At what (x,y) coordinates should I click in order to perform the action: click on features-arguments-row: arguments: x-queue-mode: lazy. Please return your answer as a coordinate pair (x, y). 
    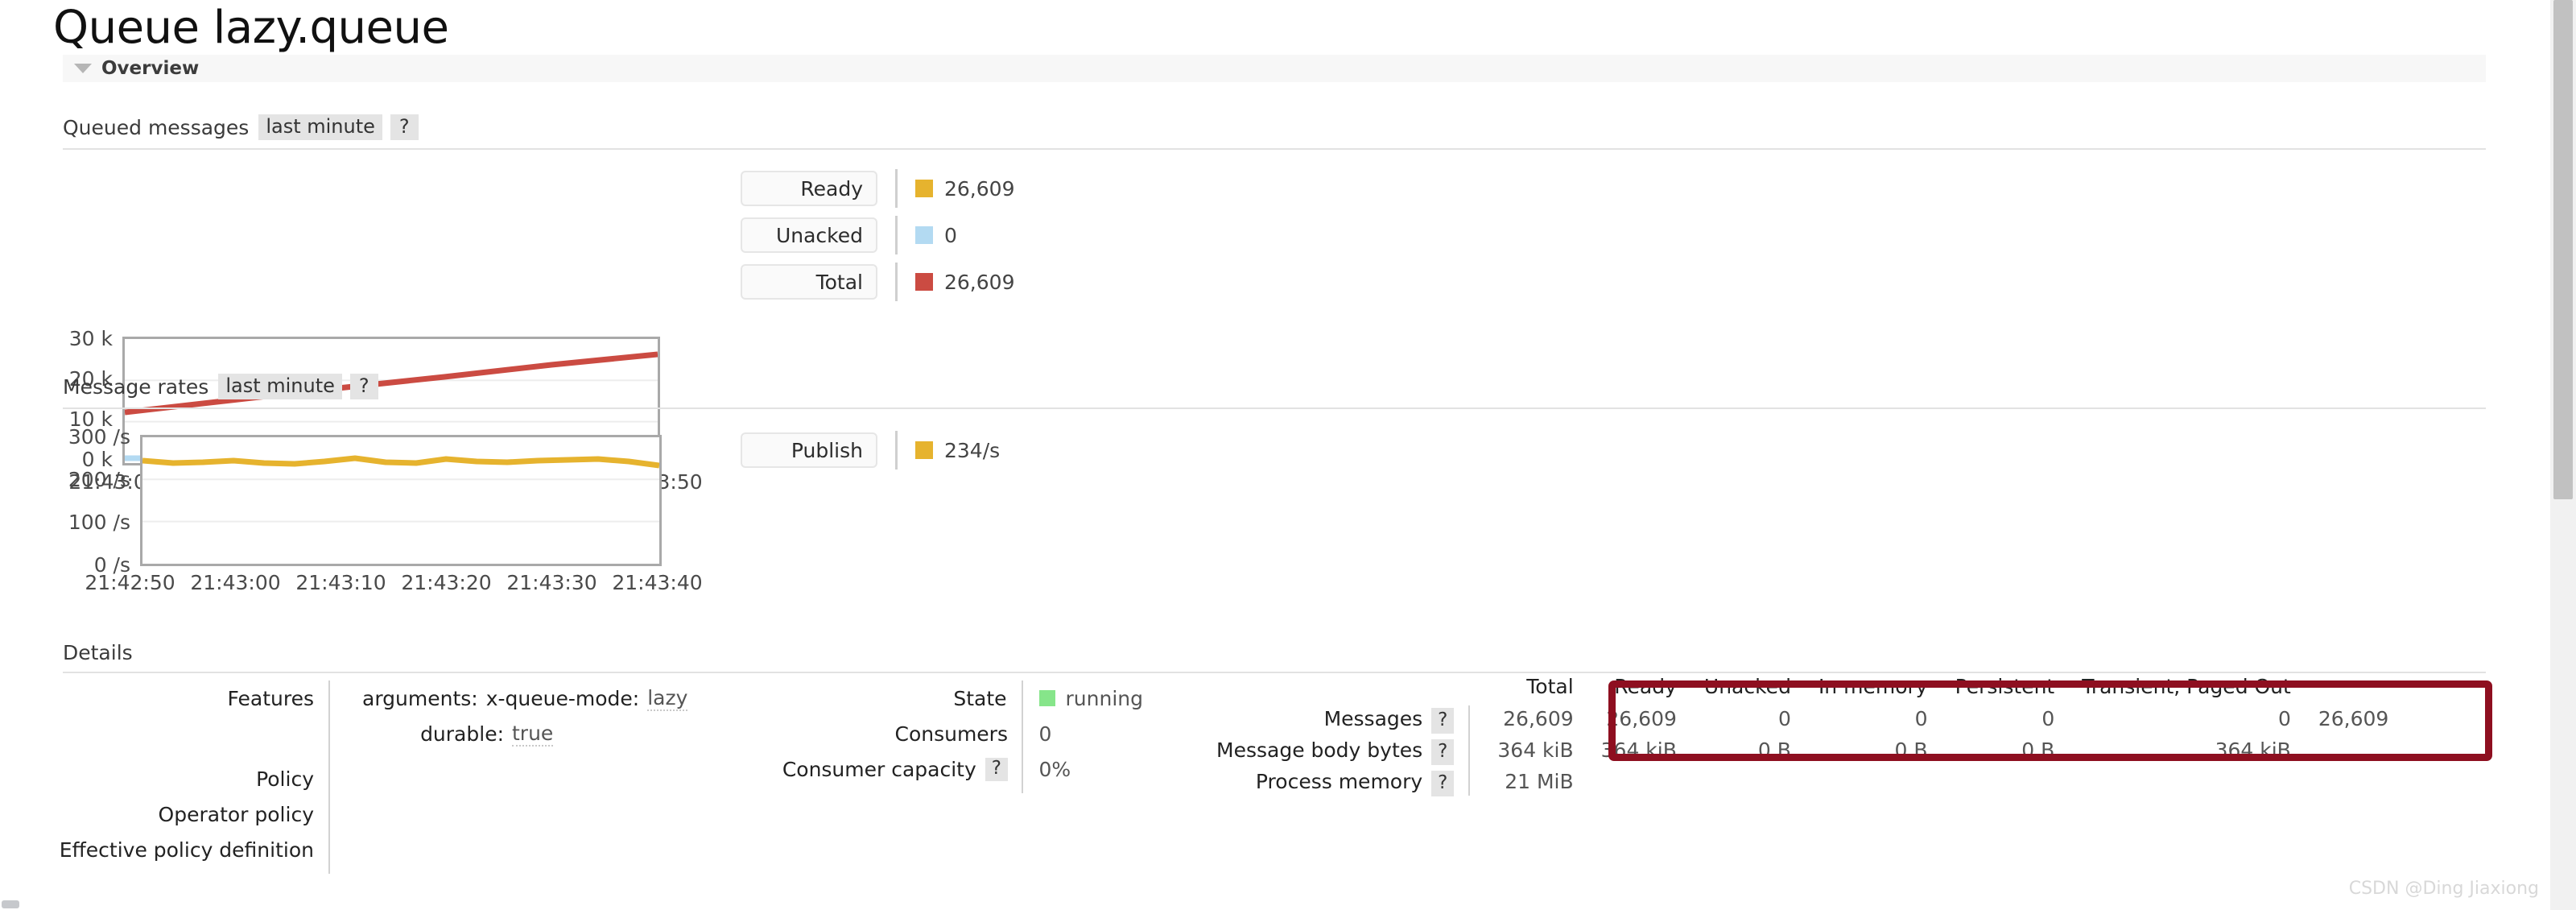
    Looking at the image, I should click on (517, 698).